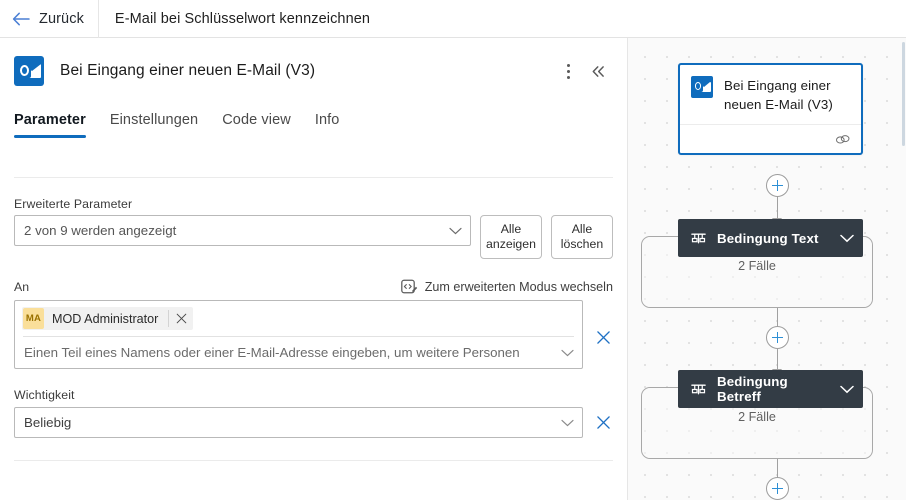 This screenshot has height=500, width=906. What do you see at coordinates (511, 237) in the screenshot?
I see `show-all-button: Alle anzeigen` at bounding box center [511, 237].